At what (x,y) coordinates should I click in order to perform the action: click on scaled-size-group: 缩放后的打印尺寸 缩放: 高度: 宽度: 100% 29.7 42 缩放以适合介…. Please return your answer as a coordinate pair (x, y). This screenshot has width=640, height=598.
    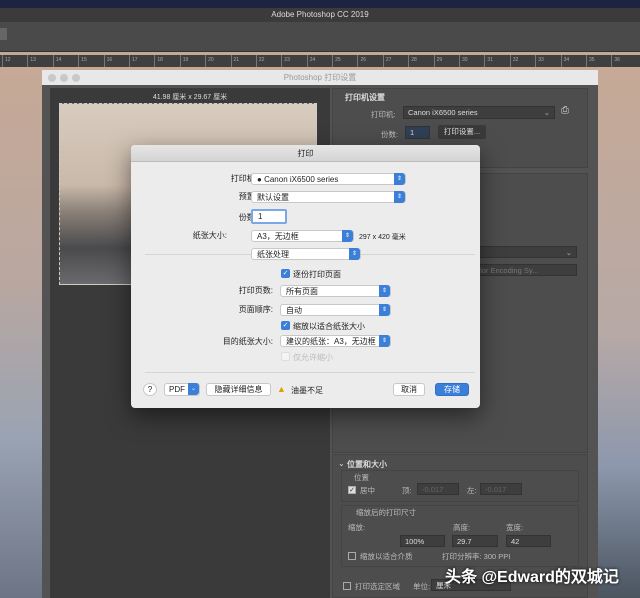
    Looking at the image, I should click on (460, 536).